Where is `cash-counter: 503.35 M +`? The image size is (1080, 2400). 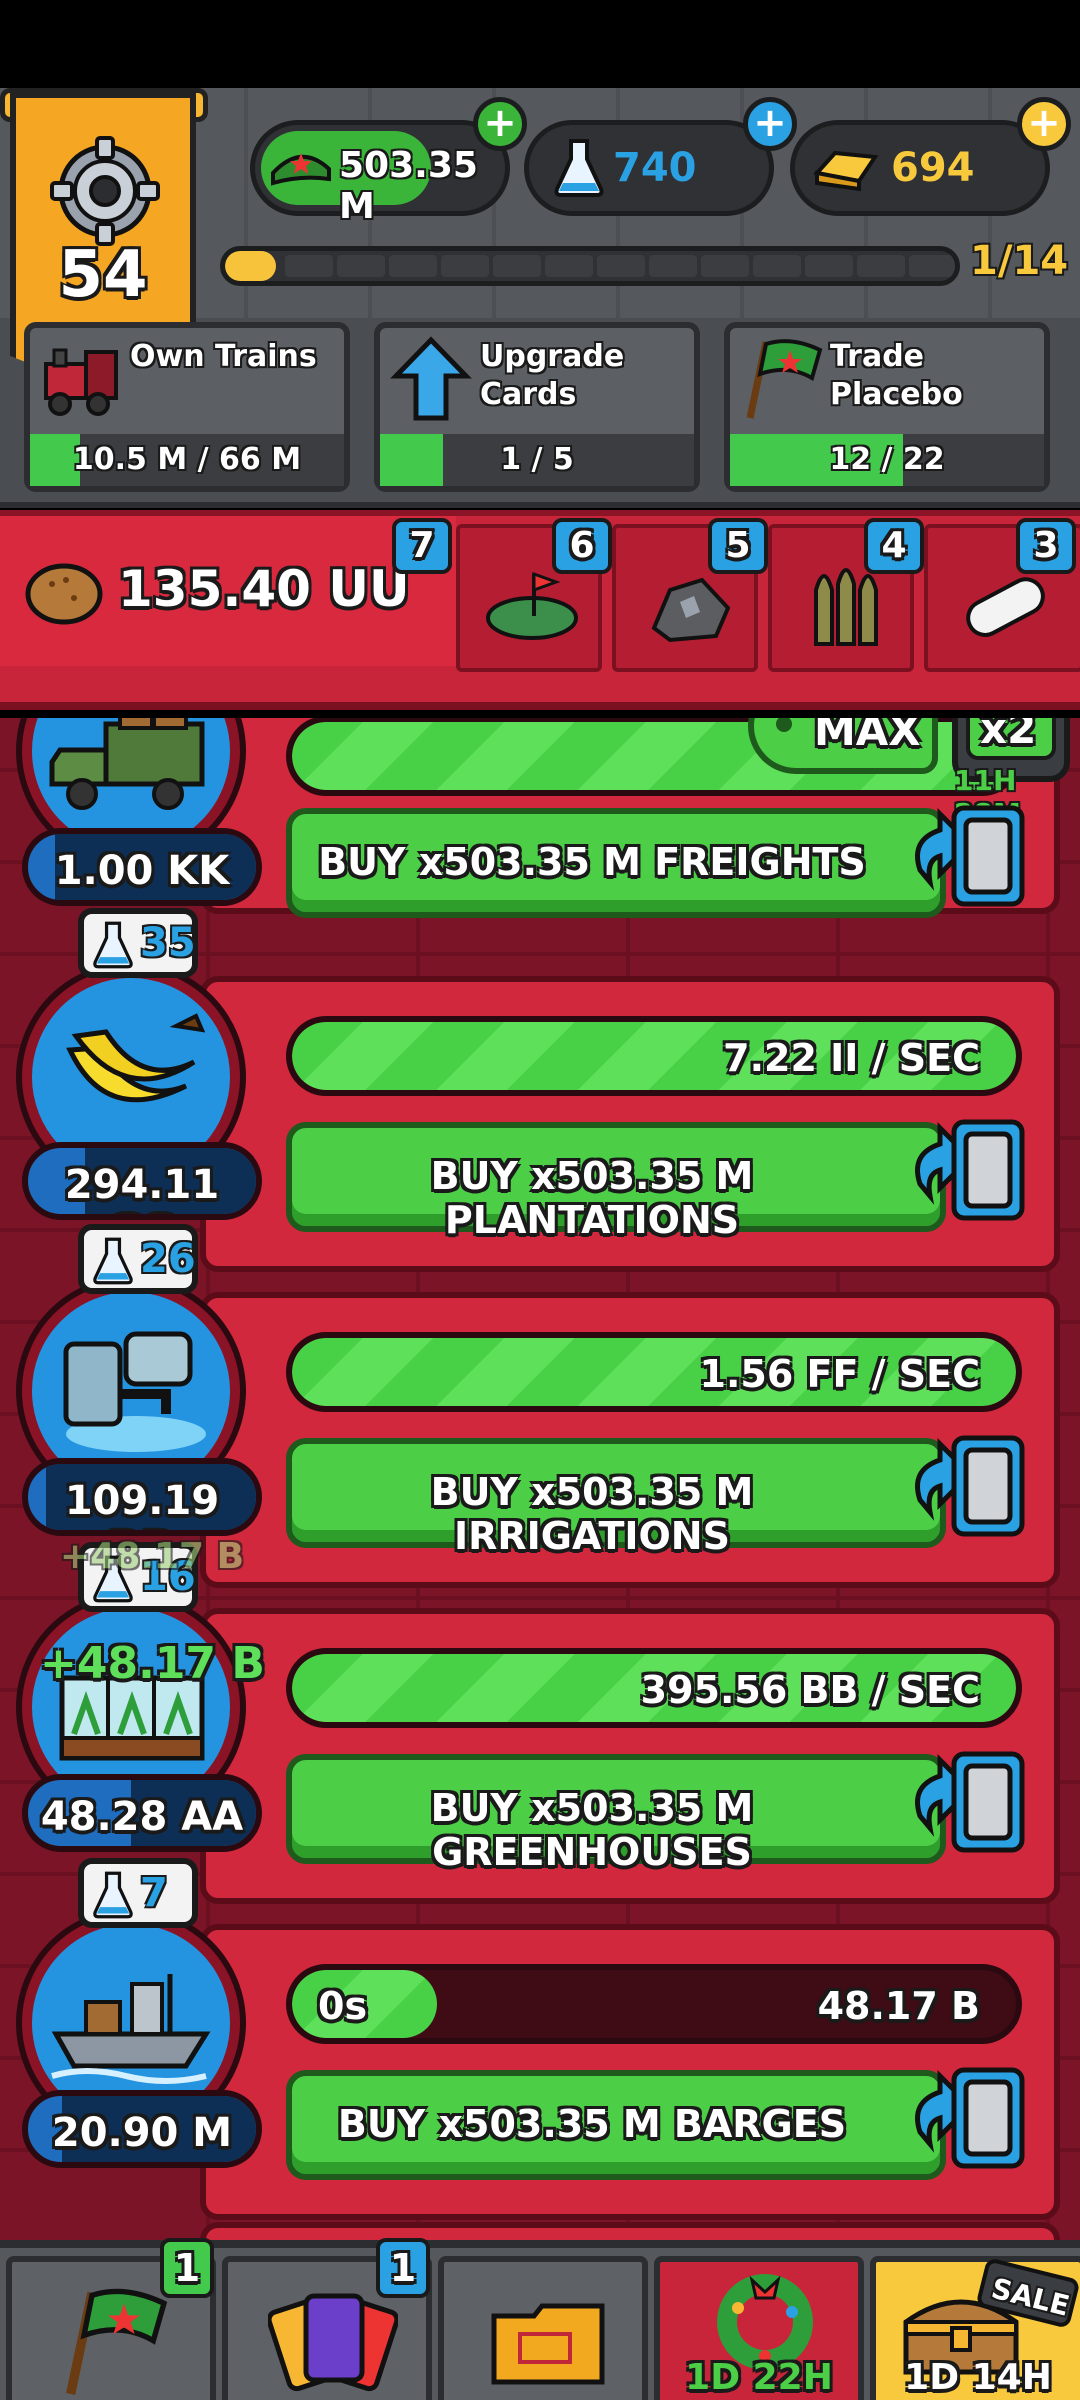
cash-counter: 503.35 M + is located at coordinates (388, 162).